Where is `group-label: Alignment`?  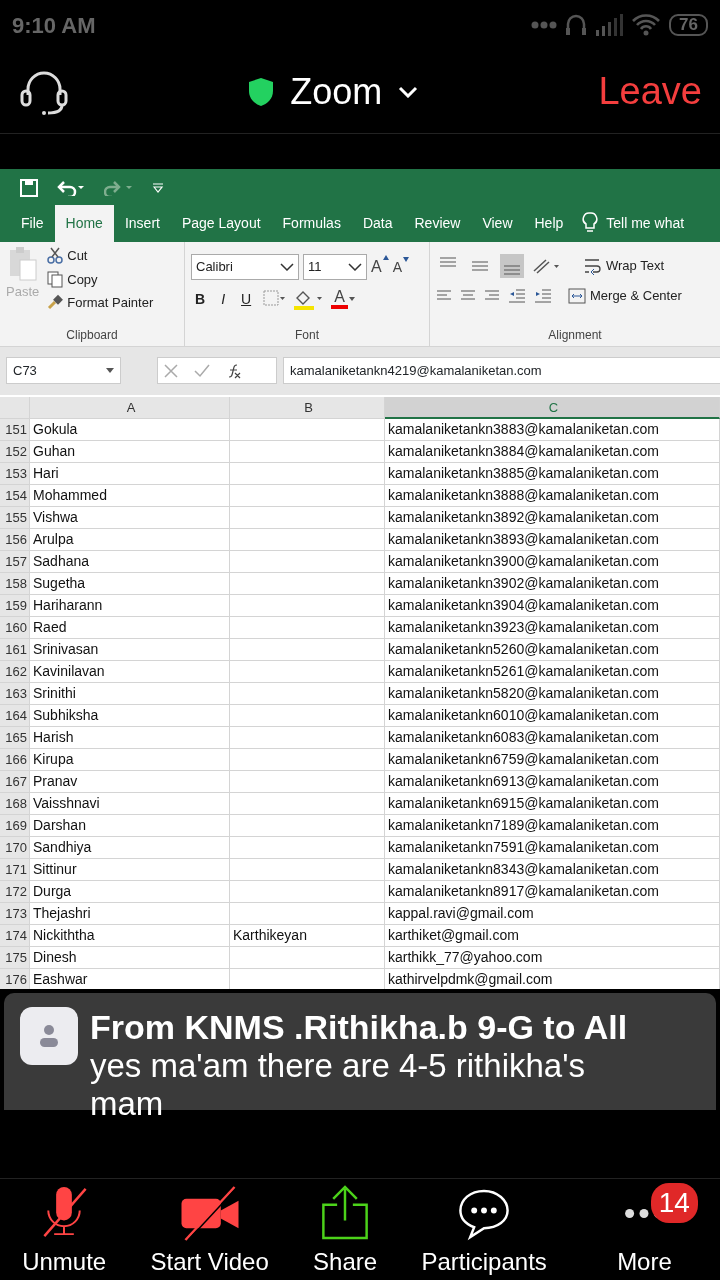 group-label: Alignment is located at coordinates (575, 335).